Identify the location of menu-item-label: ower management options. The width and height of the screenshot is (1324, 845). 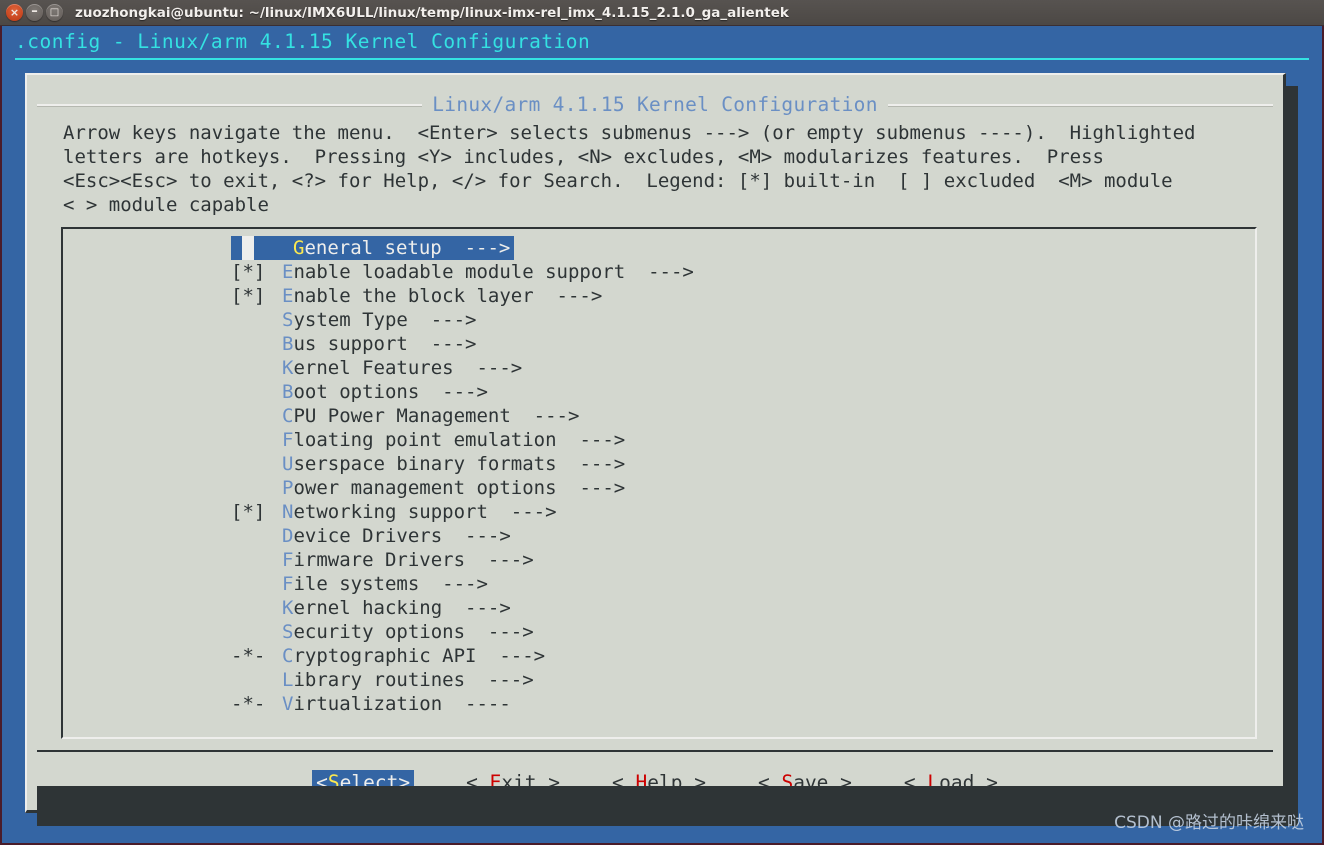
(425, 488).